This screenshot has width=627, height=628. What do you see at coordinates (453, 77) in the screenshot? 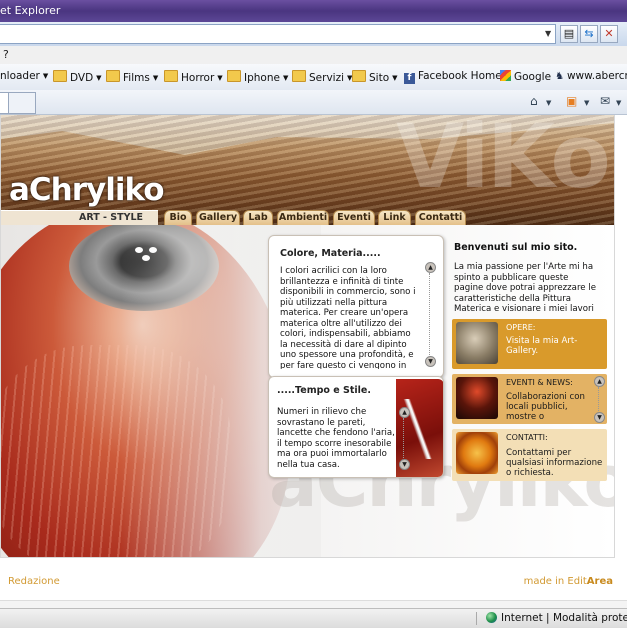
I see `fav-facebook: f Facebook Home` at bounding box center [453, 77].